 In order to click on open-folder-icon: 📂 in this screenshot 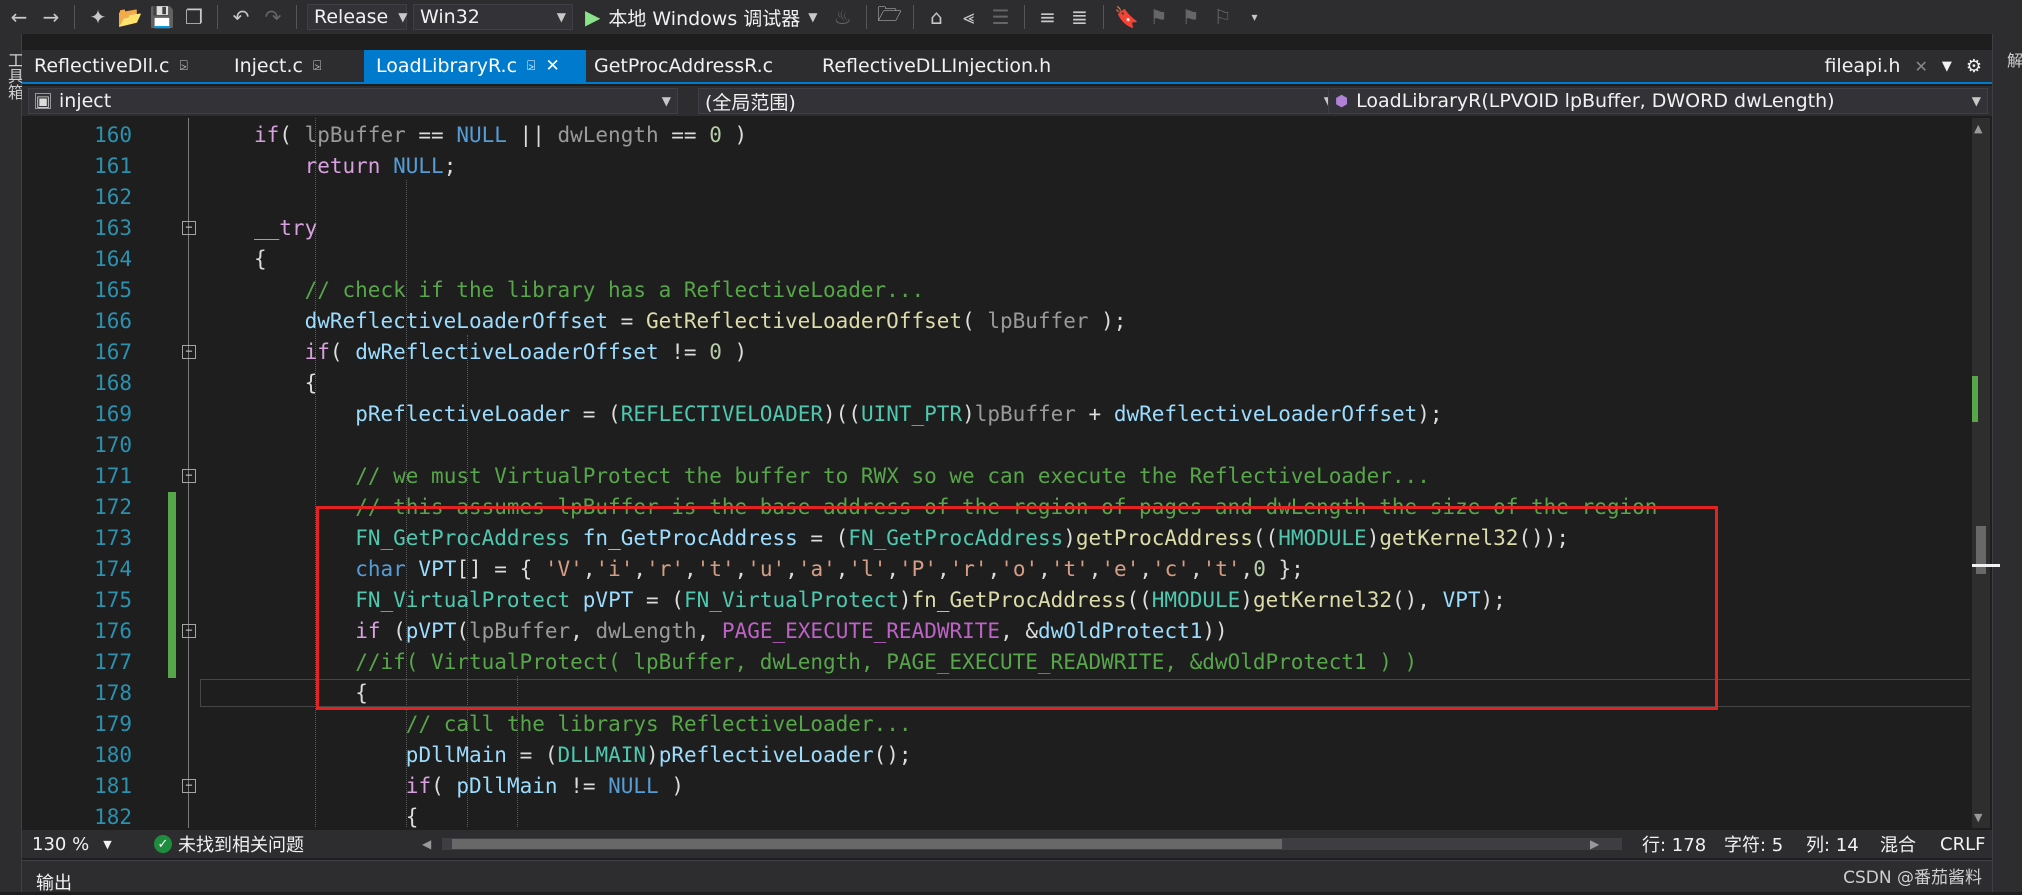, I will do `click(130, 17)`.